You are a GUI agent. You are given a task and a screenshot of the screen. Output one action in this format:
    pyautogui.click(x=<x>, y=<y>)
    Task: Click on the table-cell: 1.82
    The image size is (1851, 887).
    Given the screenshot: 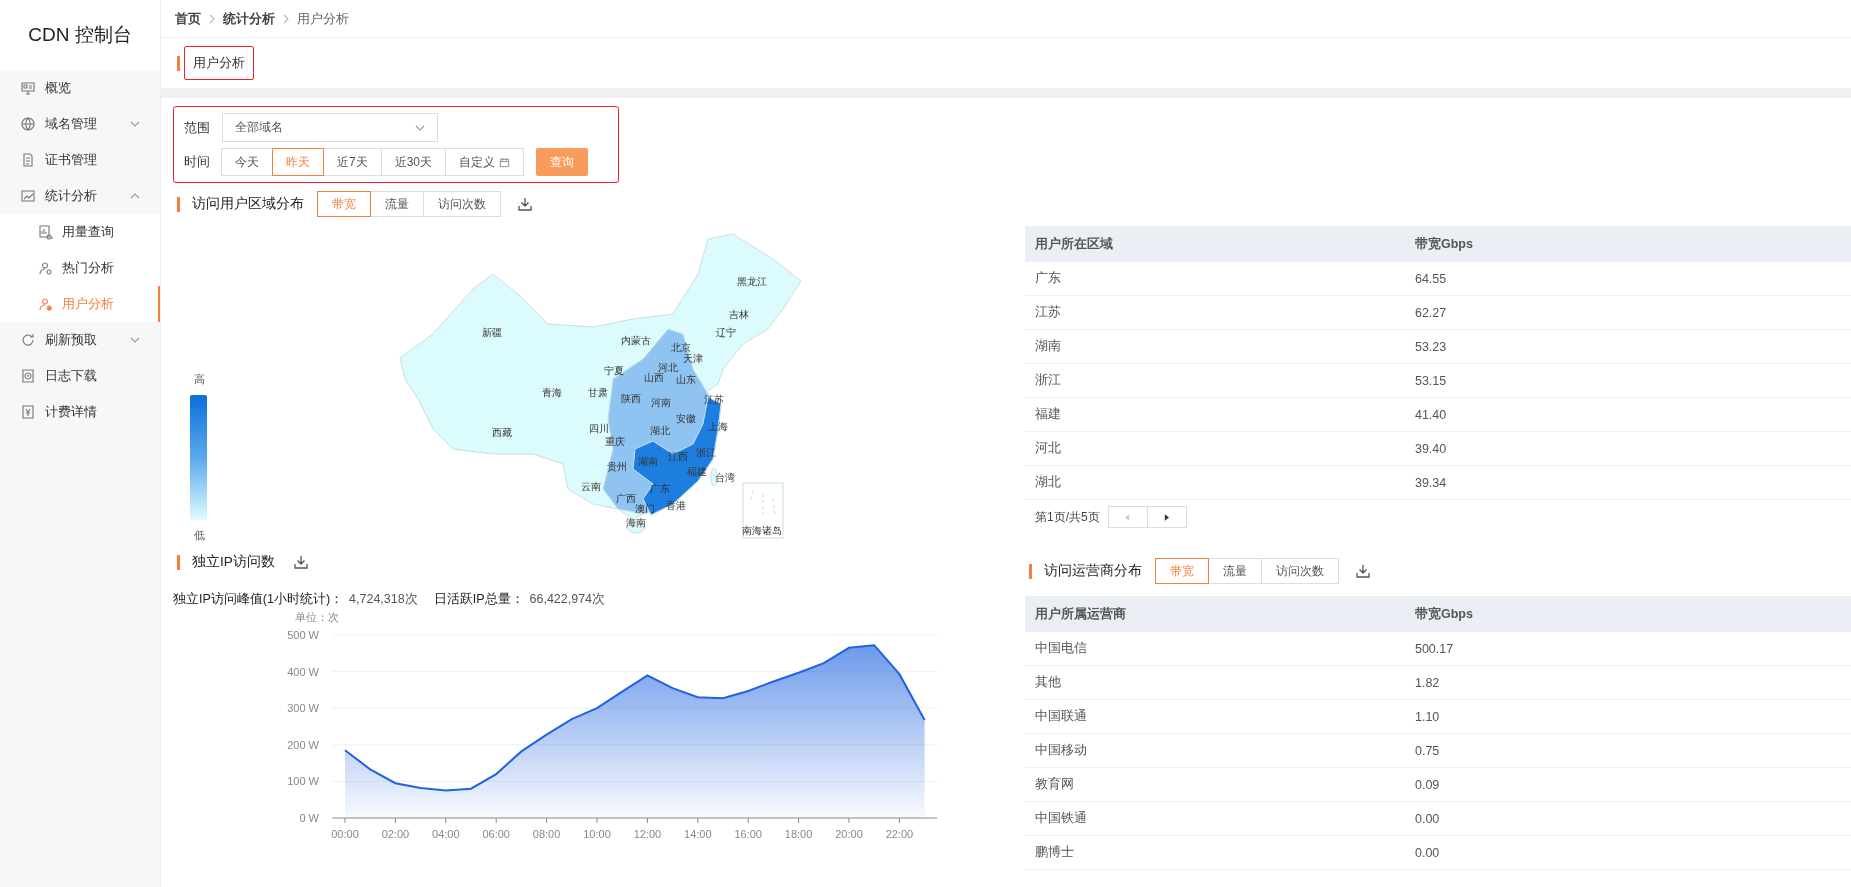 What is the action you would take?
    pyautogui.click(x=1627, y=682)
    